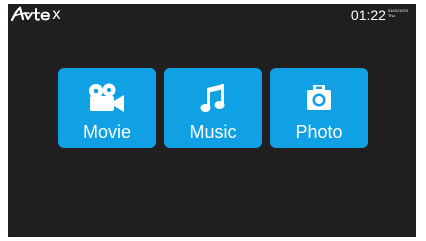 This screenshot has width=426, height=241. What do you see at coordinates (57, 14) in the screenshot?
I see `logo-text-tail: x` at bounding box center [57, 14].